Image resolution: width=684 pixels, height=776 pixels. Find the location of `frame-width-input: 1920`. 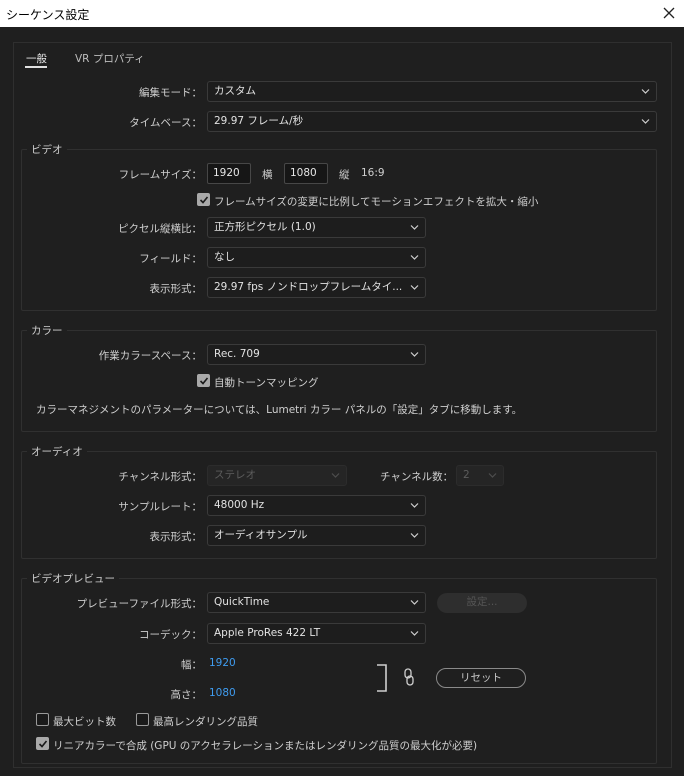

frame-width-input: 1920 is located at coordinates (229, 173).